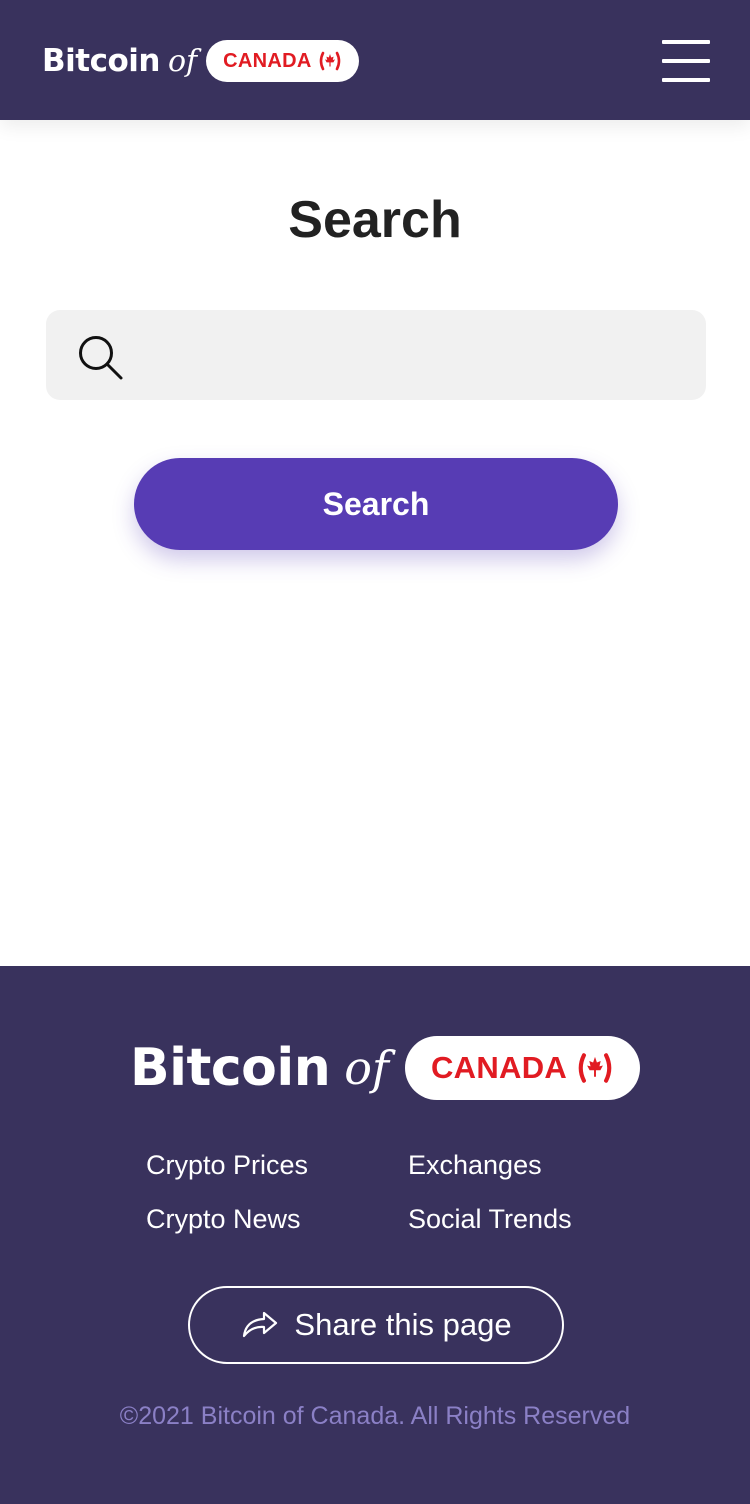 The width and height of the screenshot is (750, 1504). I want to click on footer-logo: Bitcoin of CANADA, so click(385, 1068).